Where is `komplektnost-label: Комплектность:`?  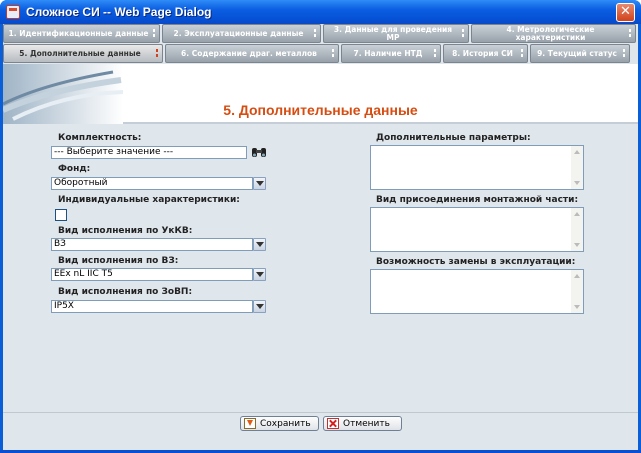
komplektnost-label: Комплектность: is located at coordinates (100, 138).